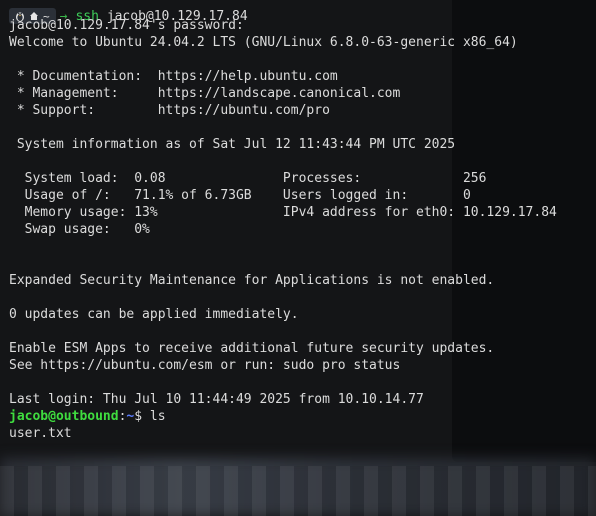 This screenshot has height=516, width=596. What do you see at coordinates (40, 433) in the screenshot?
I see `command-output-line: user.txt` at bounding box center [40, 433].